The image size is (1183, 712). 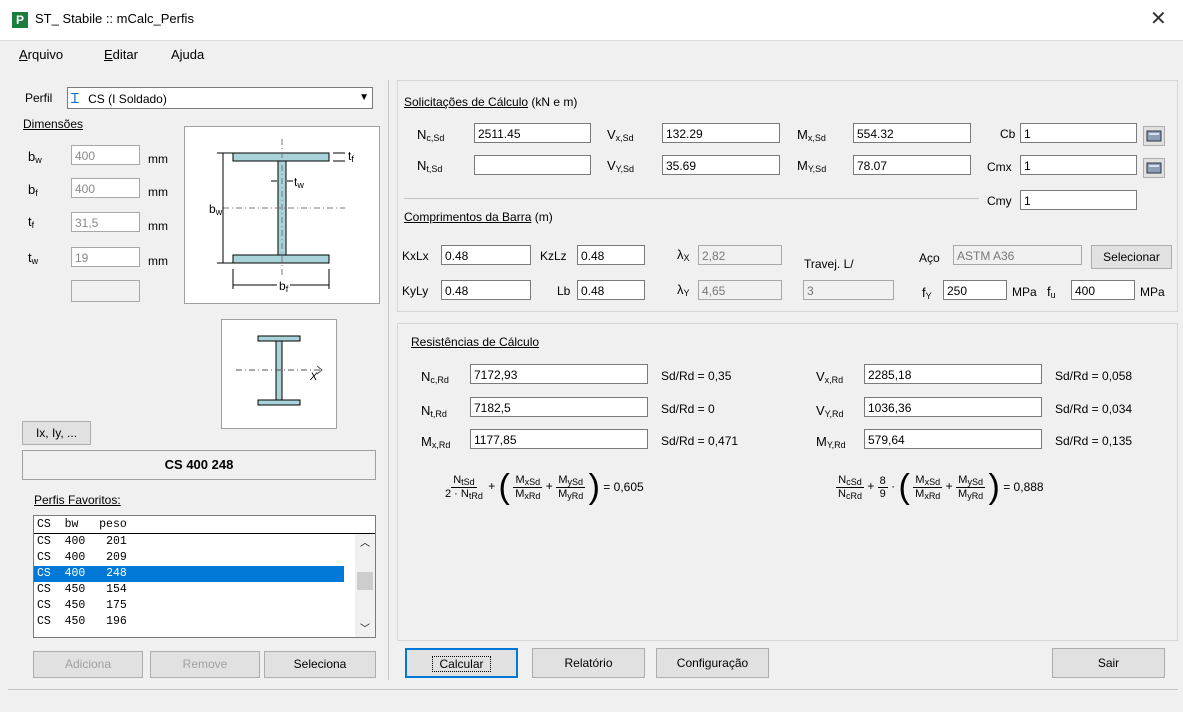 I want to click on tw-input: 19, so click(x=105, y=257).